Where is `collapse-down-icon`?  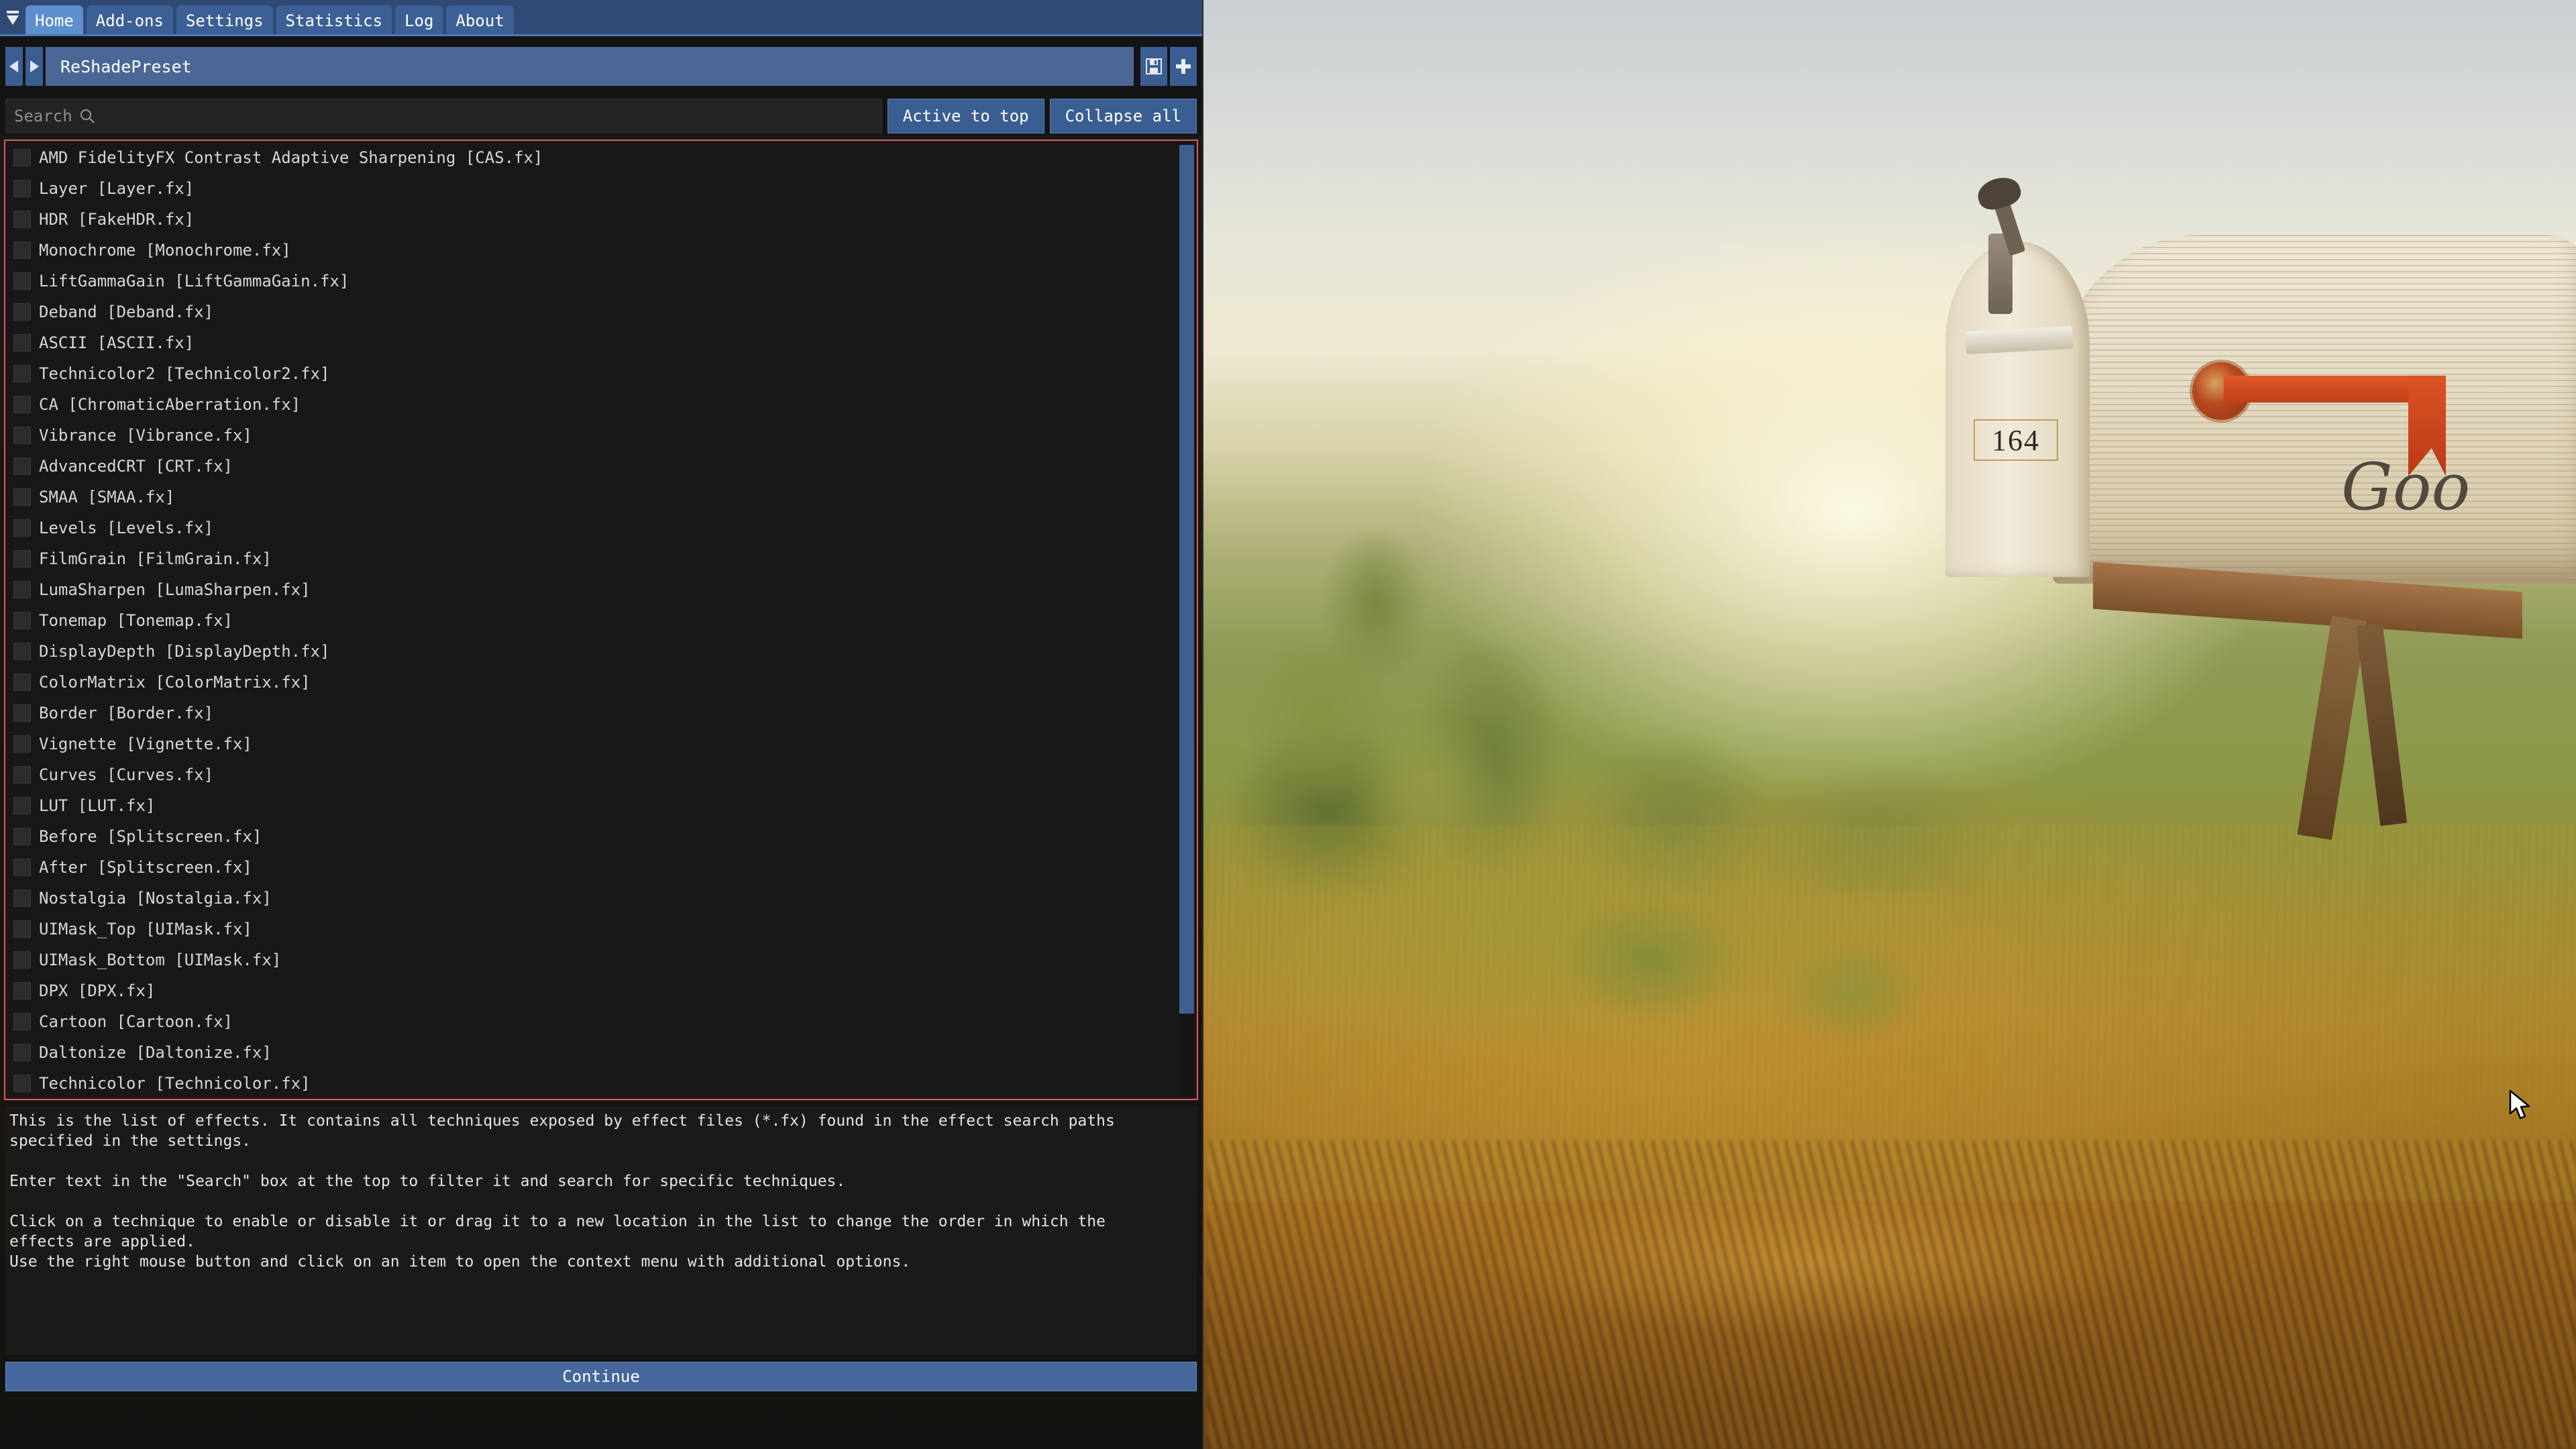 collapse-down-icon is located at coordinates (12, 18).